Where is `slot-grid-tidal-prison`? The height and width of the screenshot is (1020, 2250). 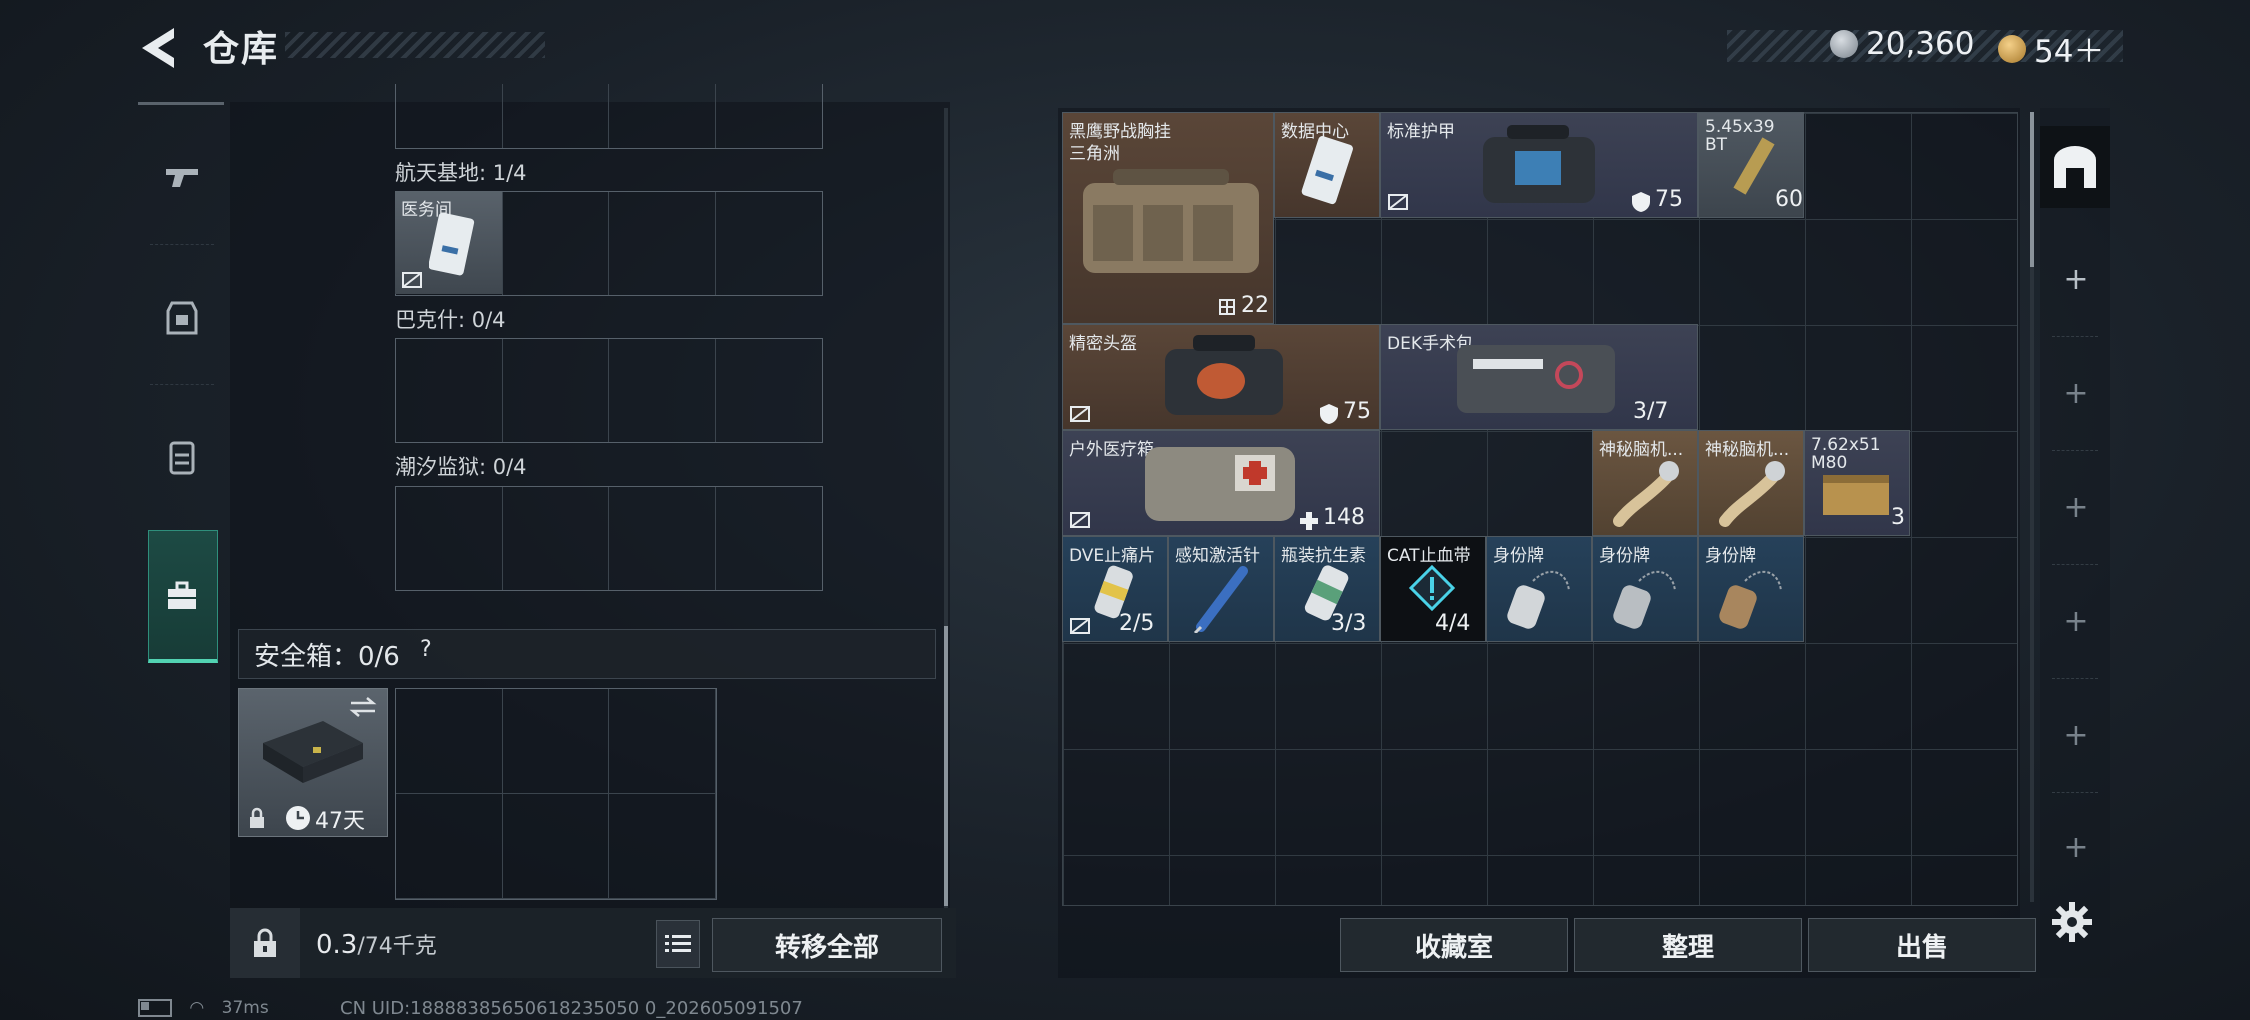 slot-grid-tidal-prison is located at coordinates (609, 538).